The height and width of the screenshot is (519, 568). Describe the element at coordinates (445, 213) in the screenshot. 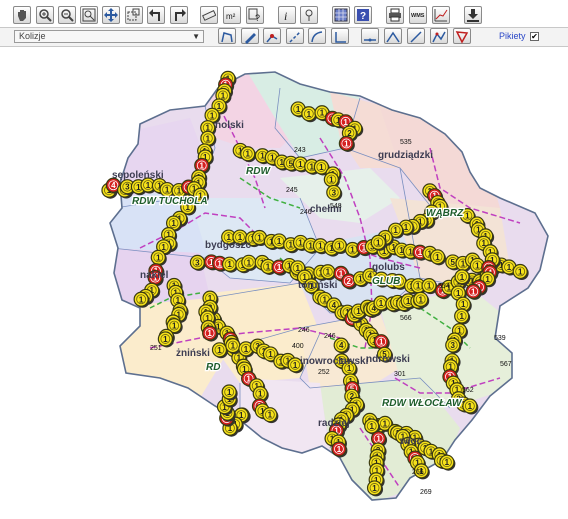

I see `rdw-label-rdw-wabrzezno: WĄBRZ` at that location.